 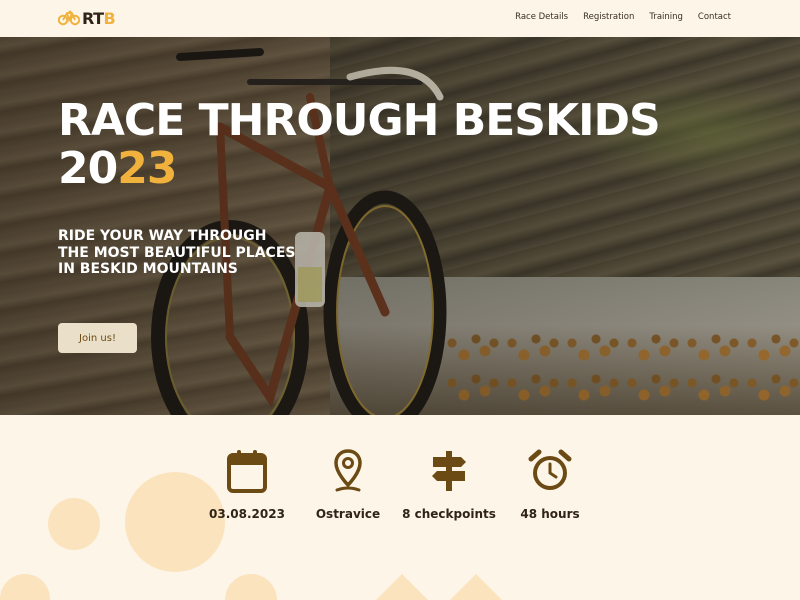 What do you see at coordinates (247, 514) in the screenshot?
I see `stat-label: 03.08.2023` at bounding box center [247, 514].